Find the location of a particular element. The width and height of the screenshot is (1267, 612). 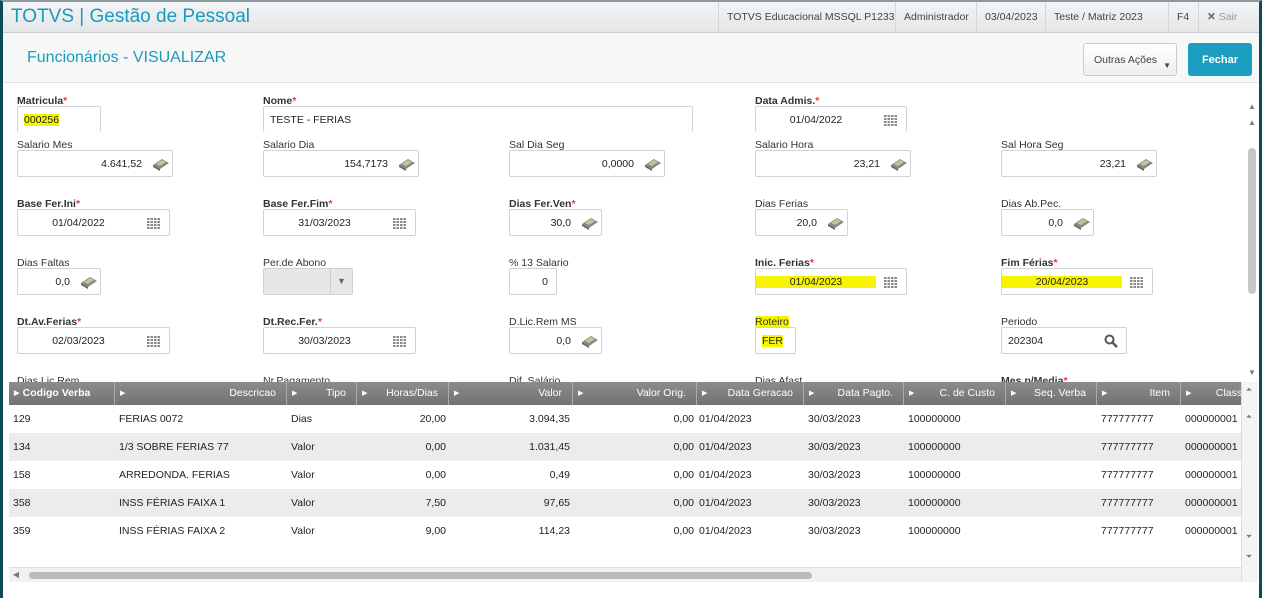

roteiro-field: FER is located at coordinates (775, 340).